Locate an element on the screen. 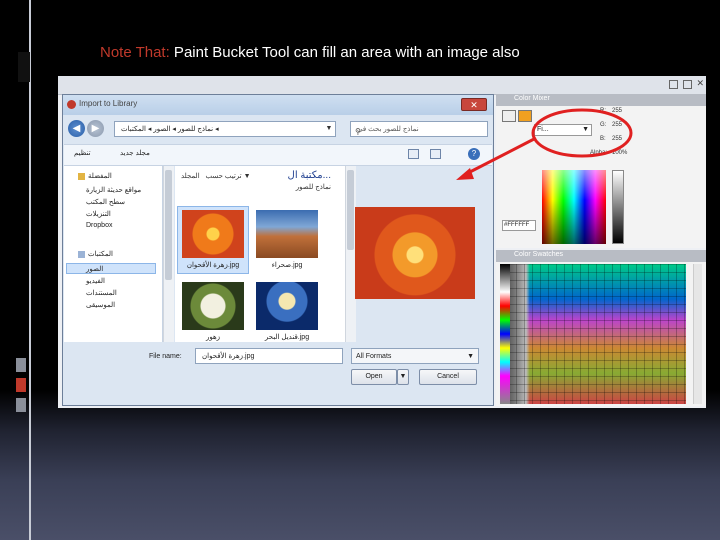 This screenshot has height=540, width=720. library-icon is located at coordinates (81, 254).